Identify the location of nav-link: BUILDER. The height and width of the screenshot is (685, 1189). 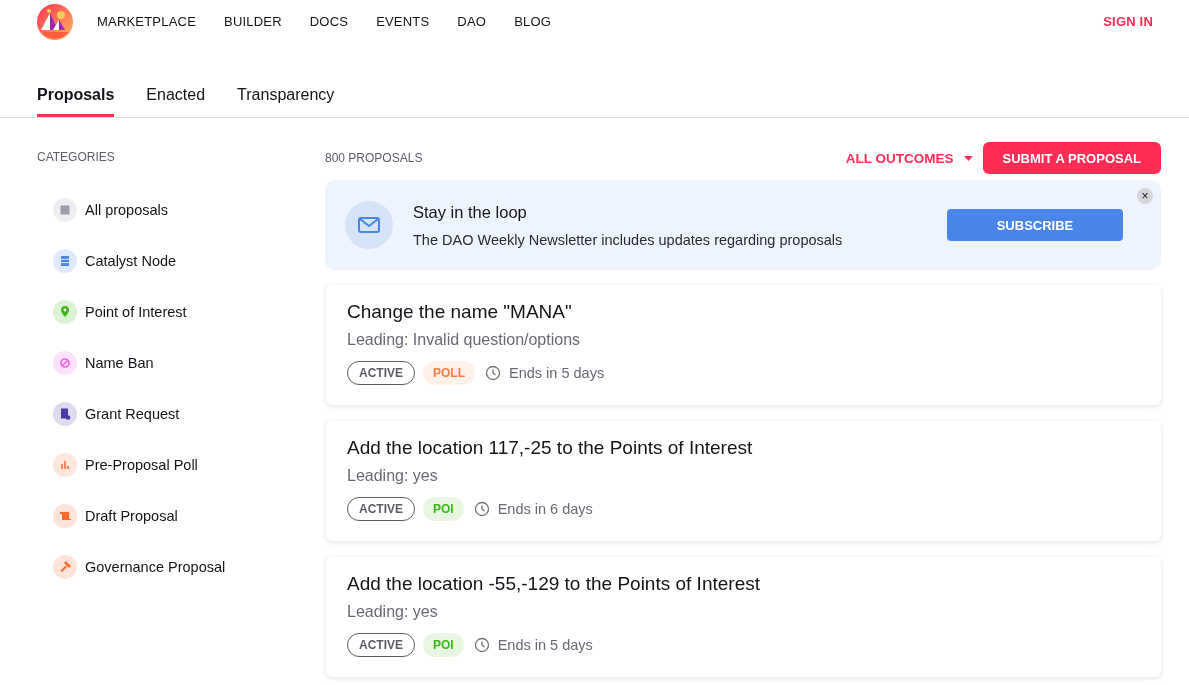
(253, 21).